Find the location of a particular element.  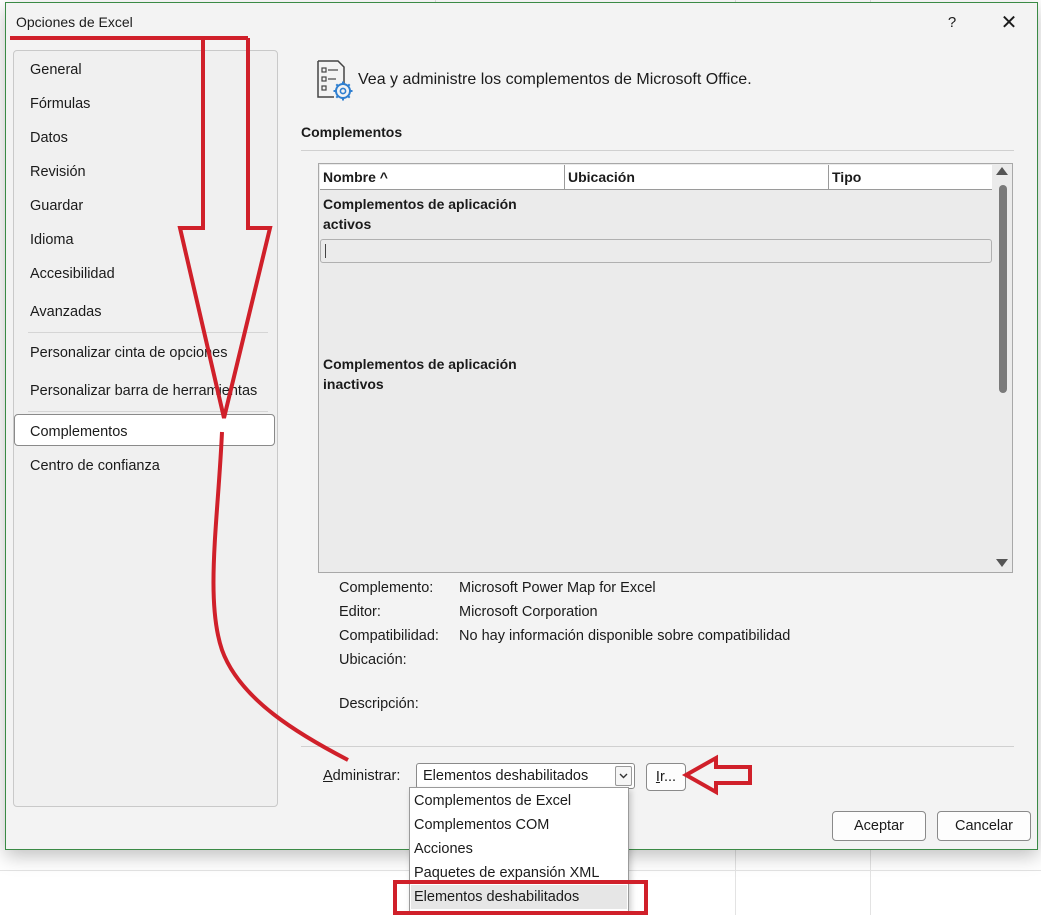

nav-item-guardar: Guardar is located at coordinates (56, 206).